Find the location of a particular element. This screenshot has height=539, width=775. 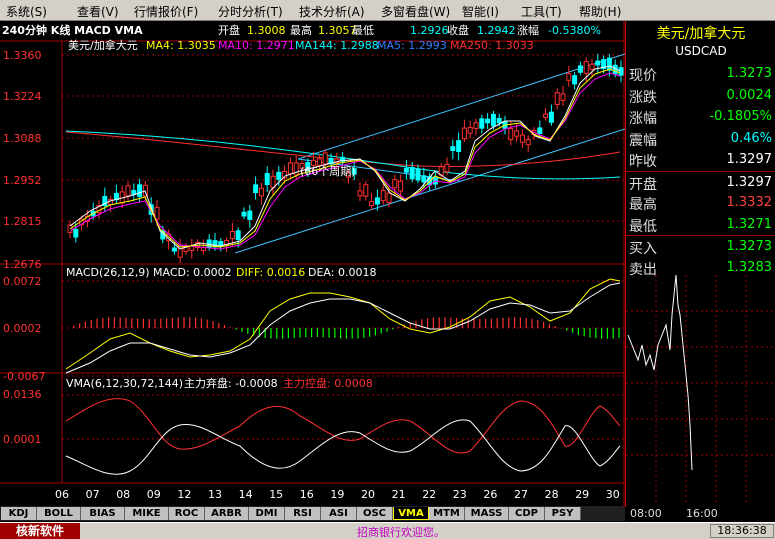

macd-y-tick: -0.0067 is located at coordinates (24, 376).